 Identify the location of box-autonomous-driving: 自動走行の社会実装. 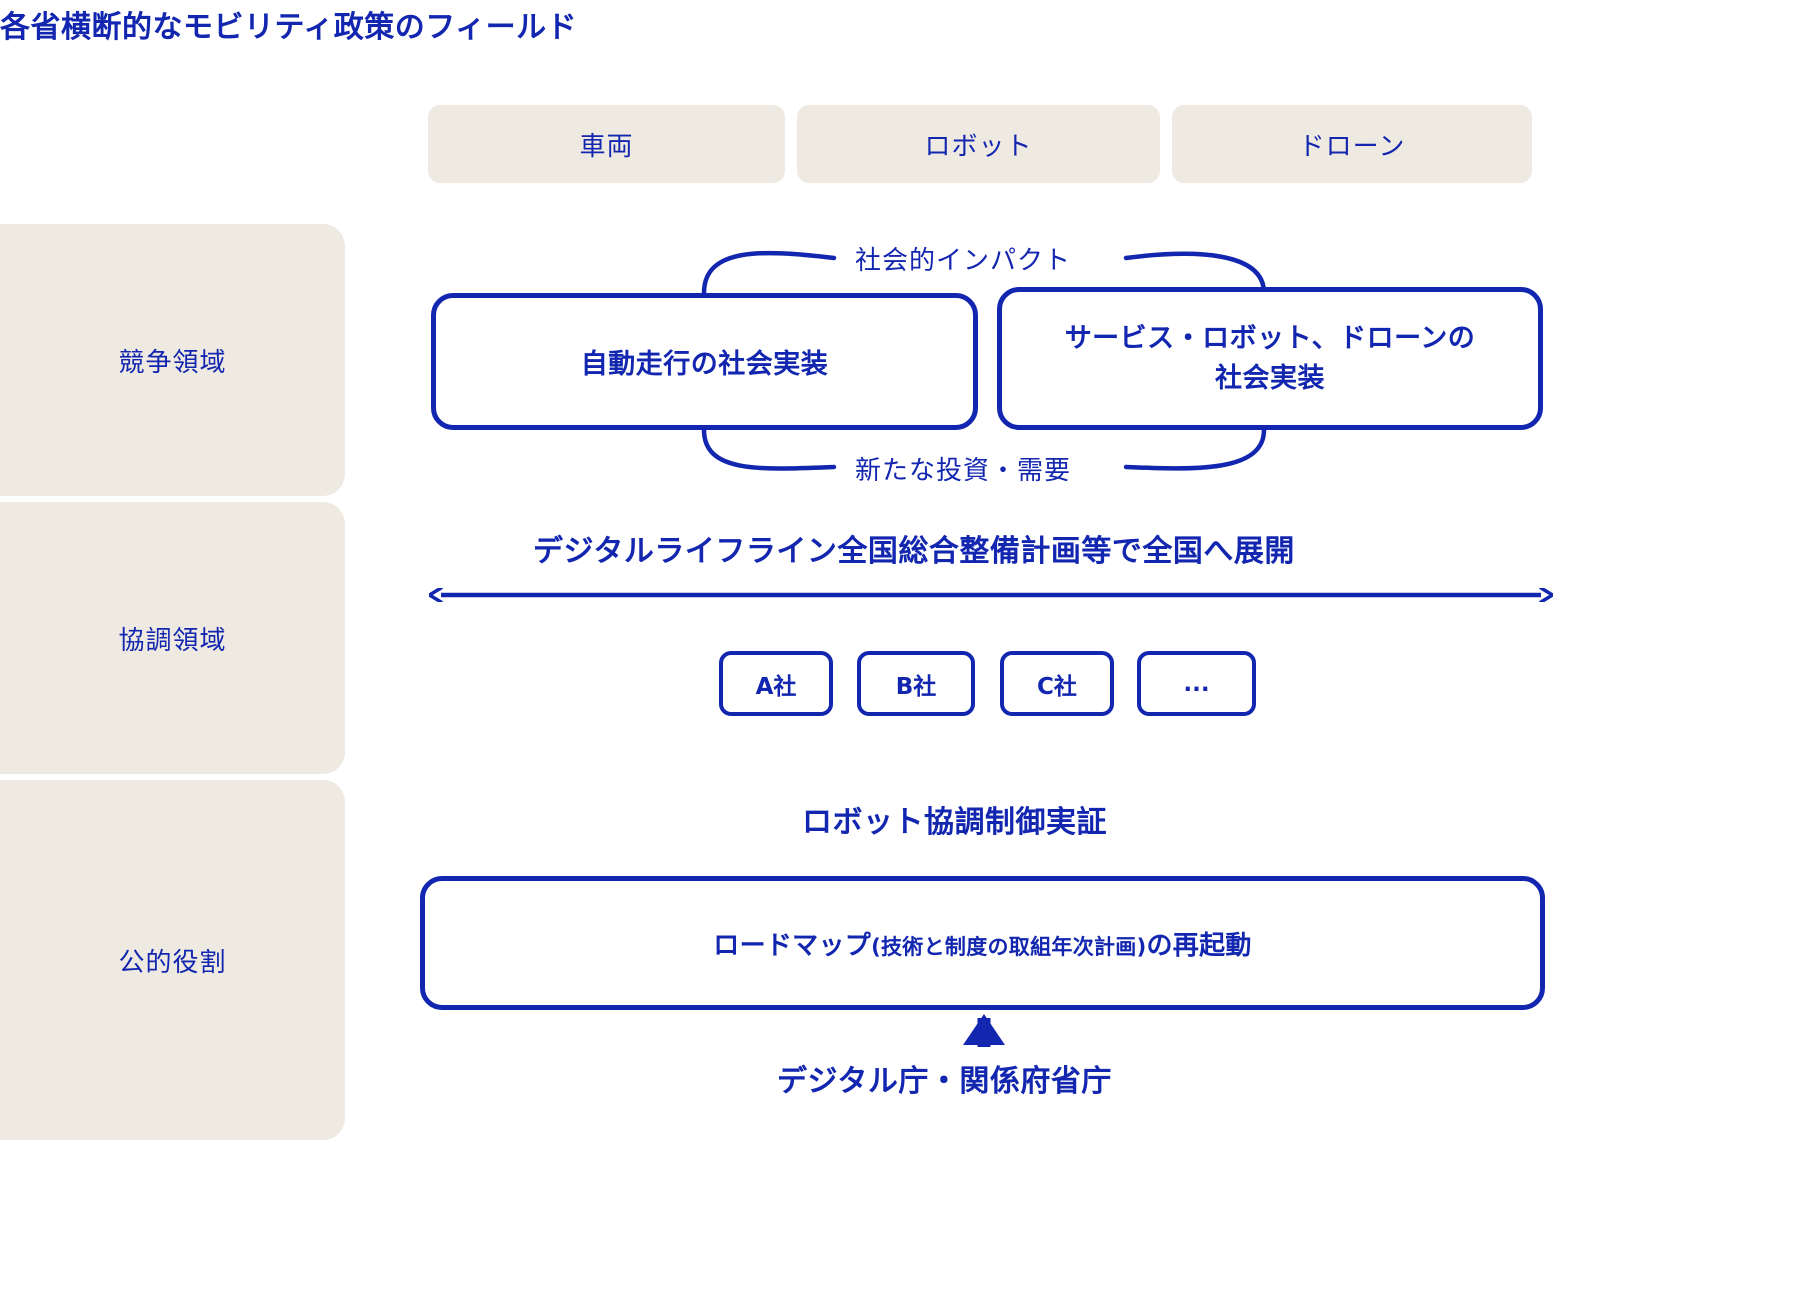
(704, 361).